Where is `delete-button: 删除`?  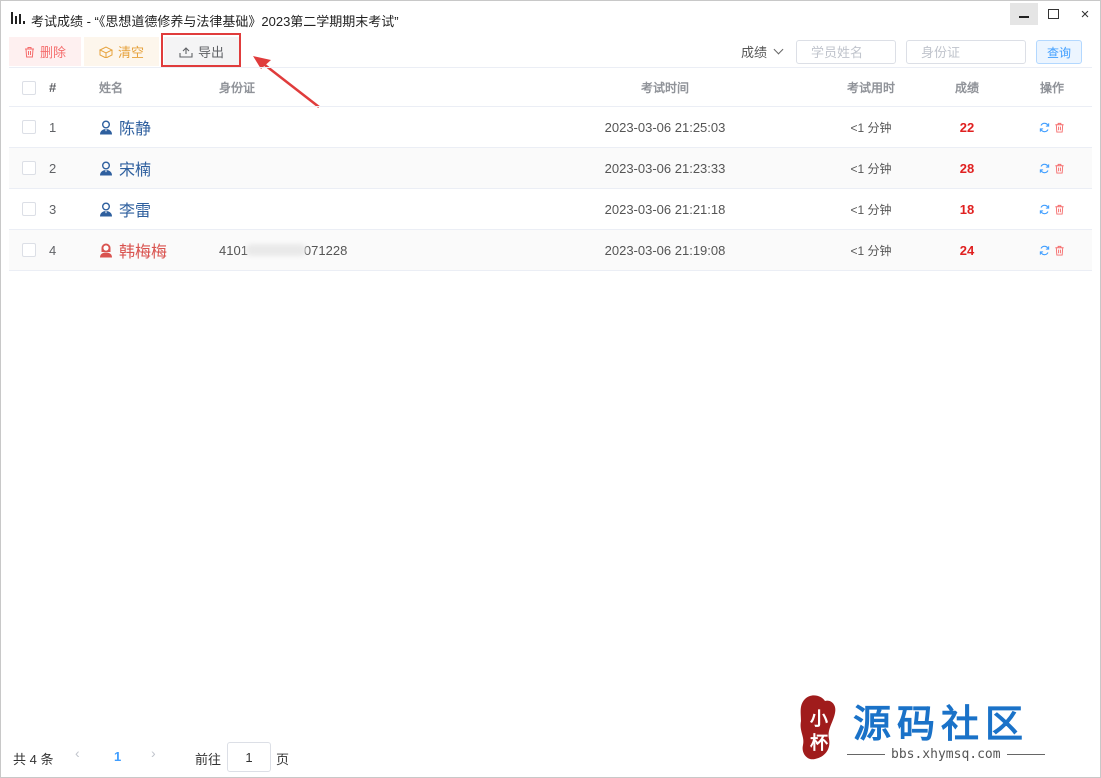
delete-button: 删除 is located at coordinates (45, 51).